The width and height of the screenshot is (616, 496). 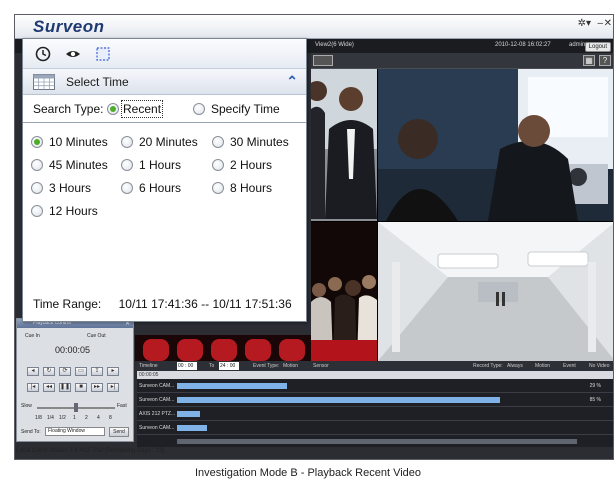 What do you see at coordinates (584, 23) in the screenshot?
I see `settings-icon: ✲▾` at bounding box center [584, 23].